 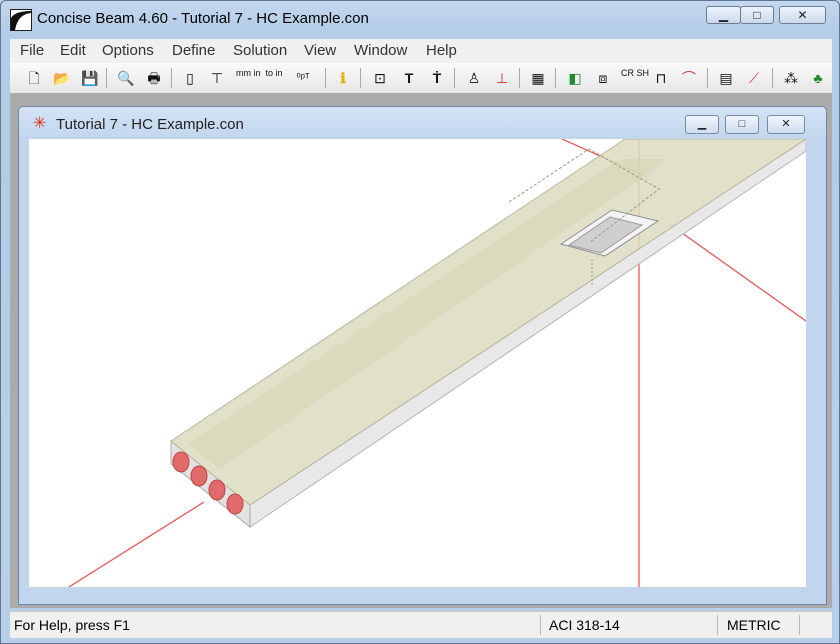 What do you see at coordinates (303, 78) in the screenshot?
I see `point-icon: ⁰ᵖᵀ` at bounding box center [303, 78].